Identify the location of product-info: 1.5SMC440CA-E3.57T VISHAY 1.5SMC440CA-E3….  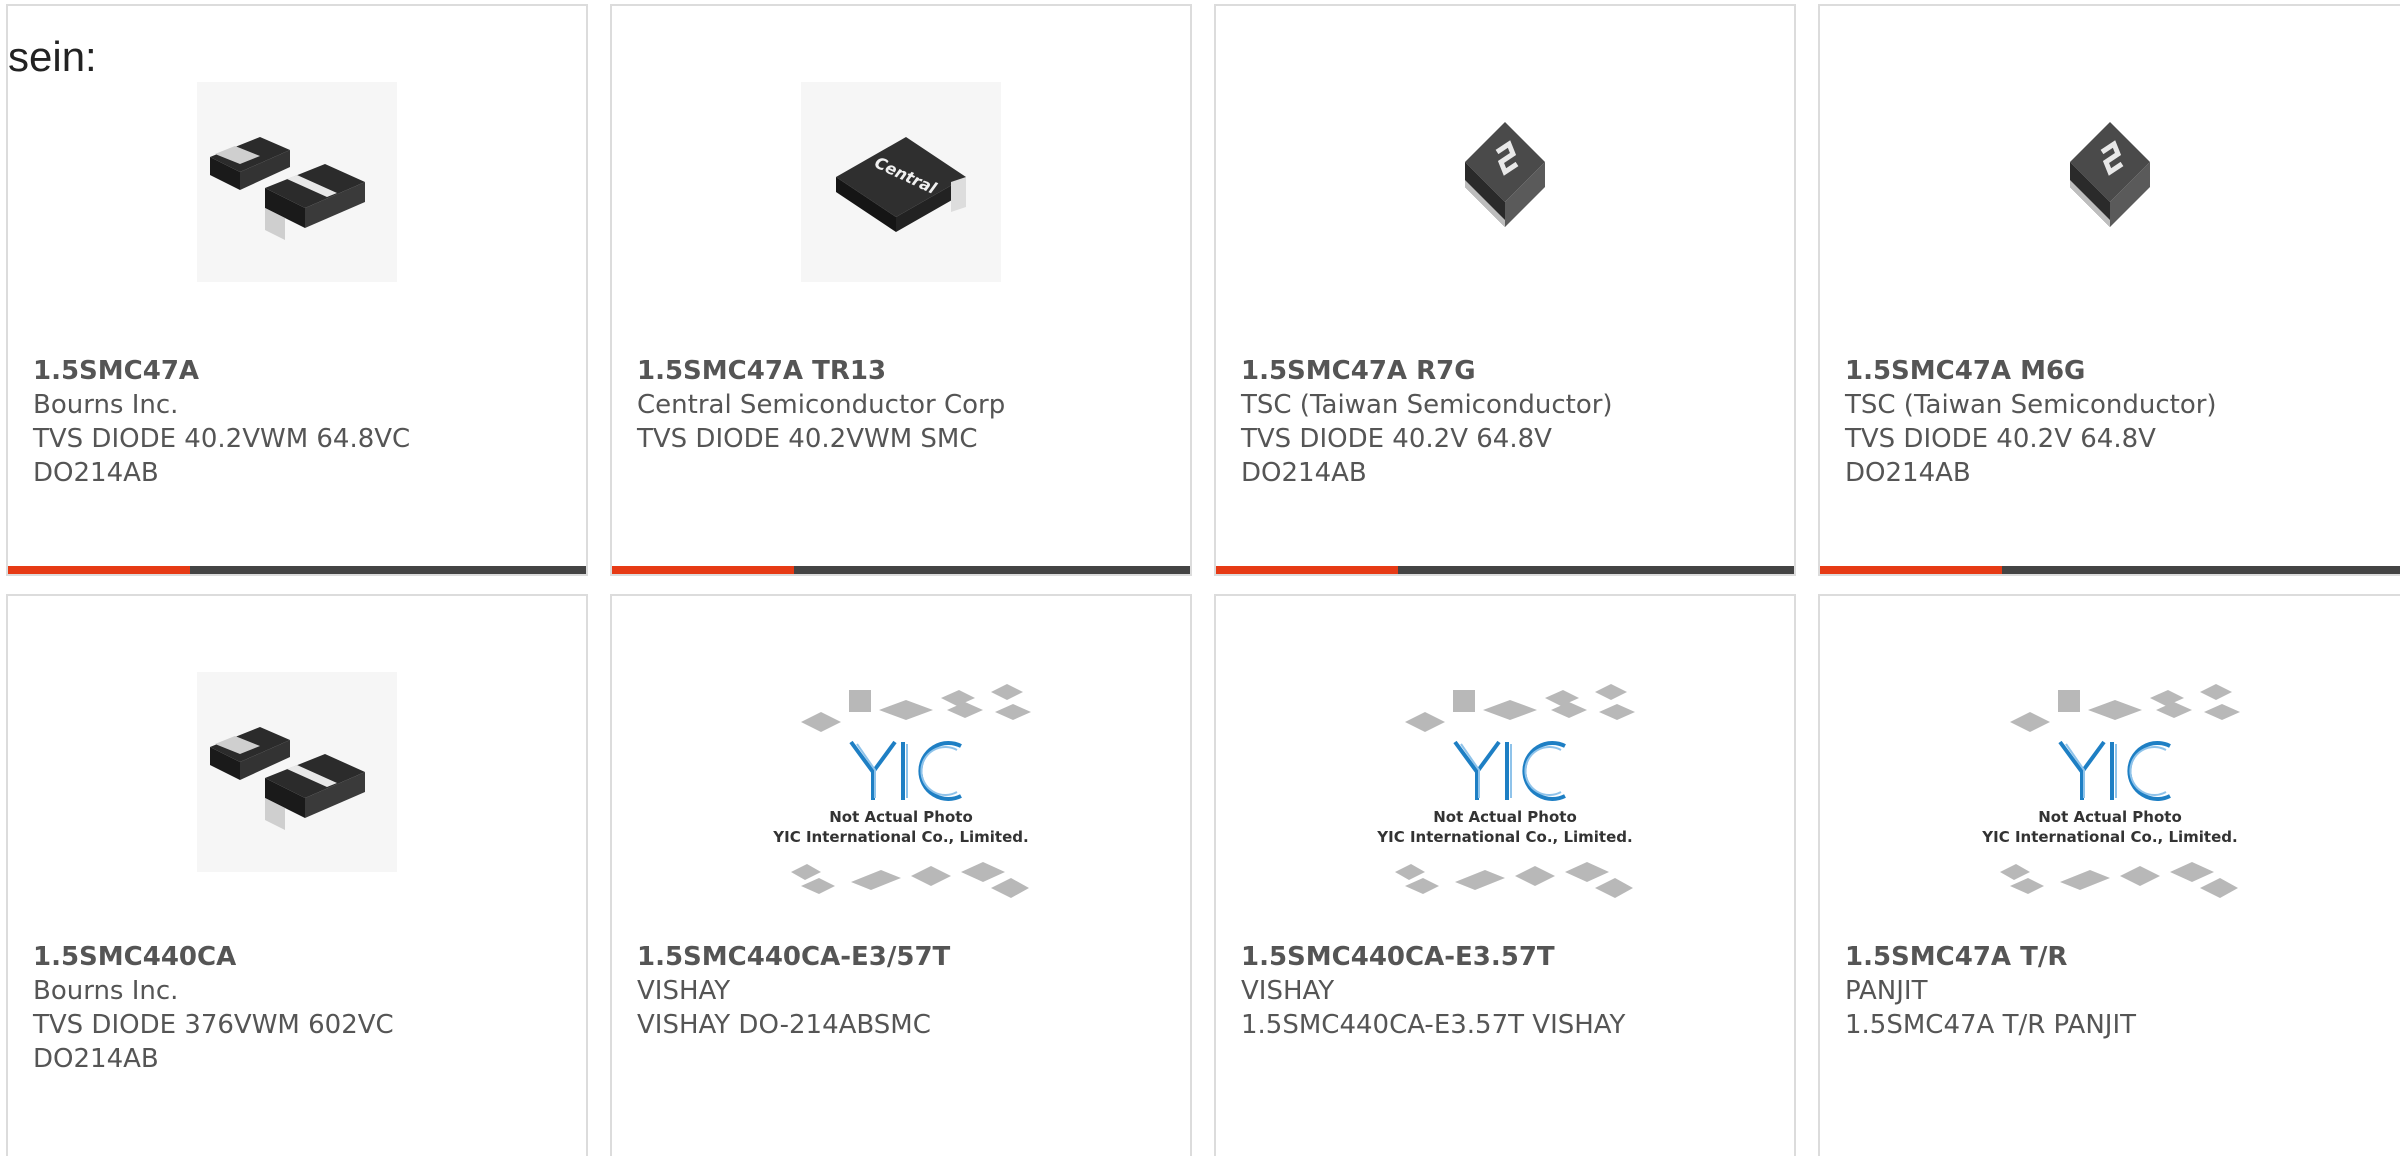
(1507, 991).